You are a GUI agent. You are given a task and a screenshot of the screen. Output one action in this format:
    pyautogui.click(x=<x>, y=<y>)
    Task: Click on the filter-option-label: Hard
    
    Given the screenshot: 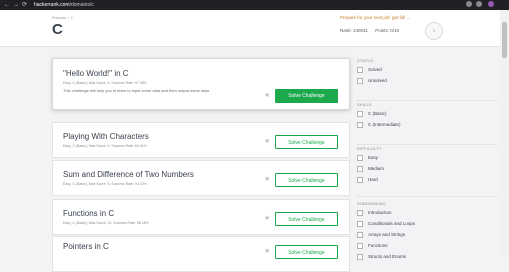 What is the action you would take?
    pyautogui.click(x=373, y=179)
    